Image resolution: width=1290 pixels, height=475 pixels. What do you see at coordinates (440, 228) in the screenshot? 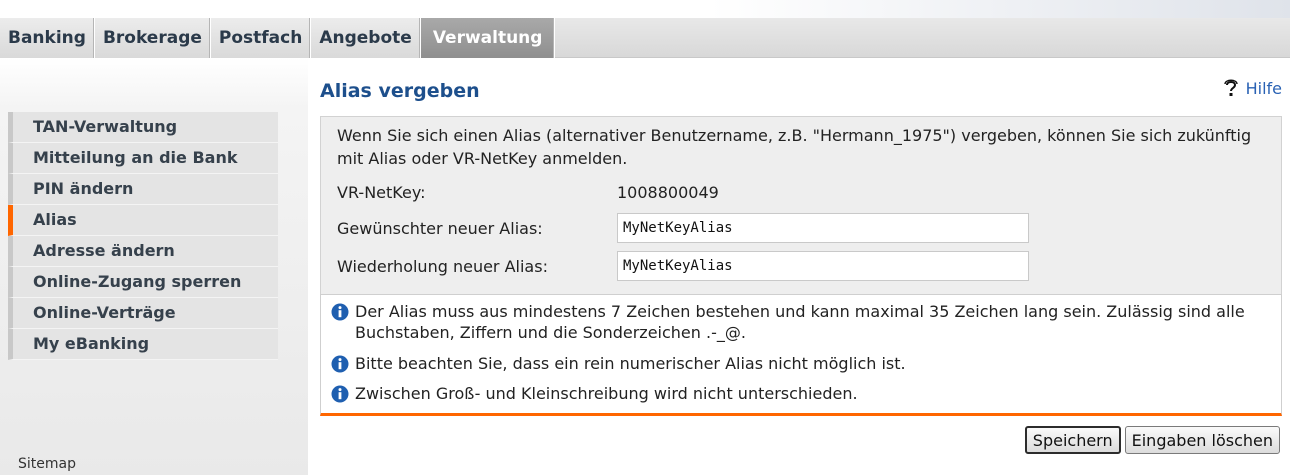
I see `alias-label: Gewünschter neuer Alias:` at bounding box center [440, 228].